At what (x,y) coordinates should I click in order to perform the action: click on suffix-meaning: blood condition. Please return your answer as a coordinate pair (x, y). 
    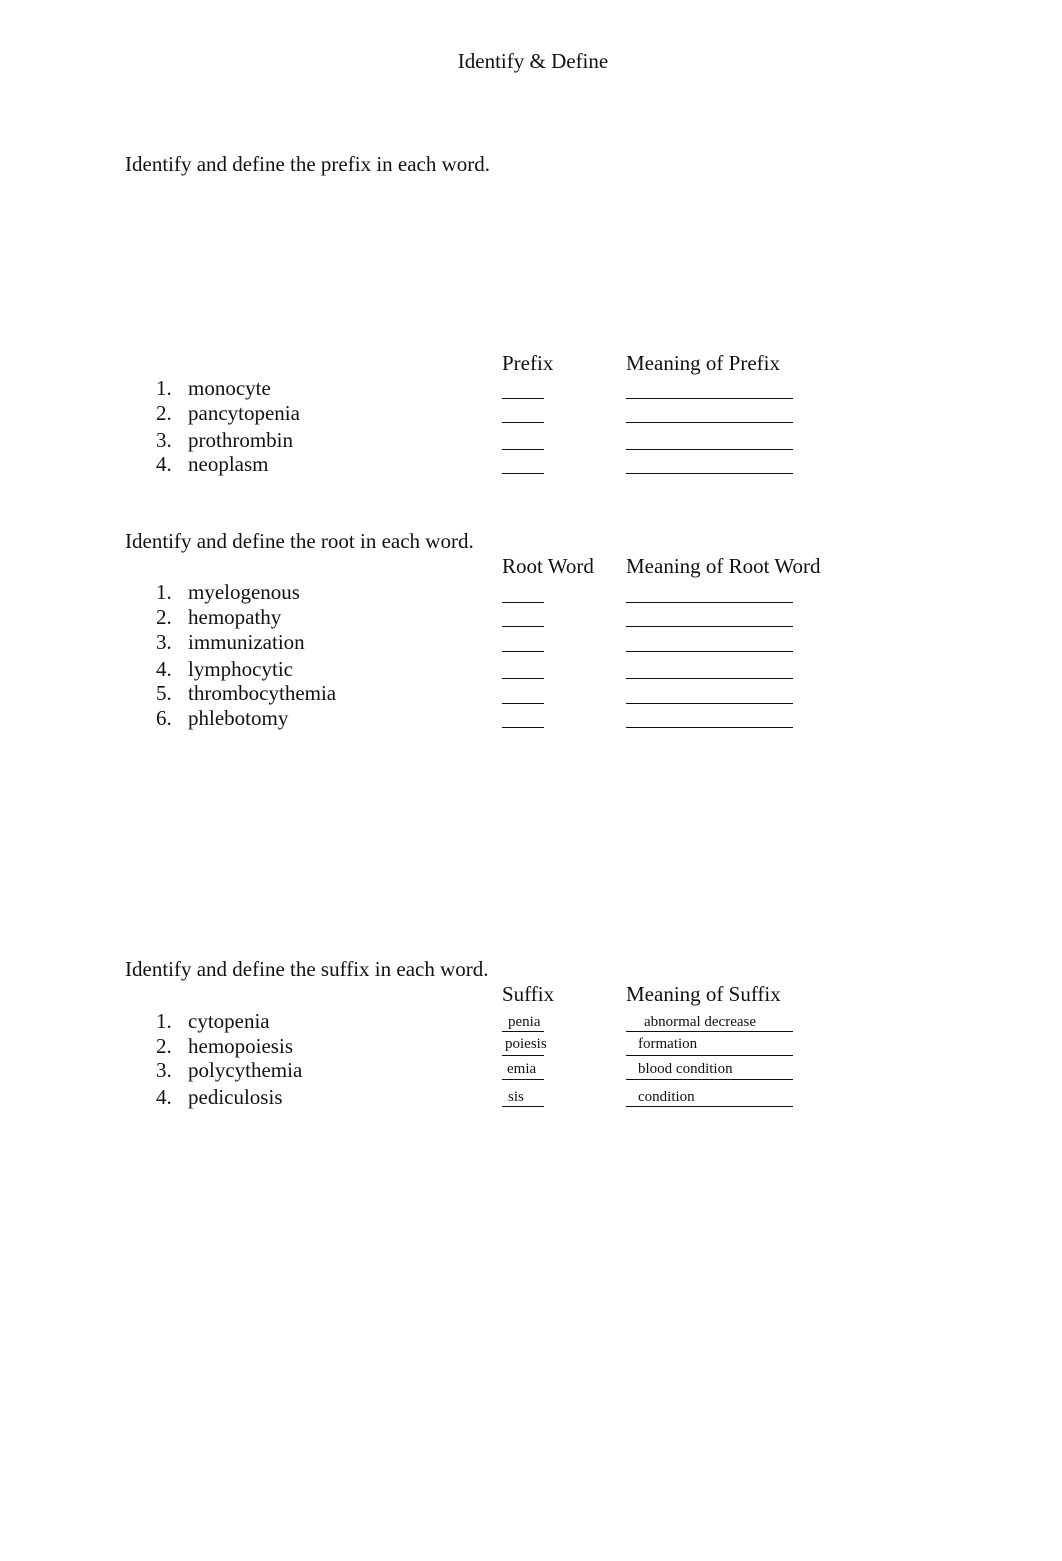
    Looking at the image, I should click on (685, 1069).